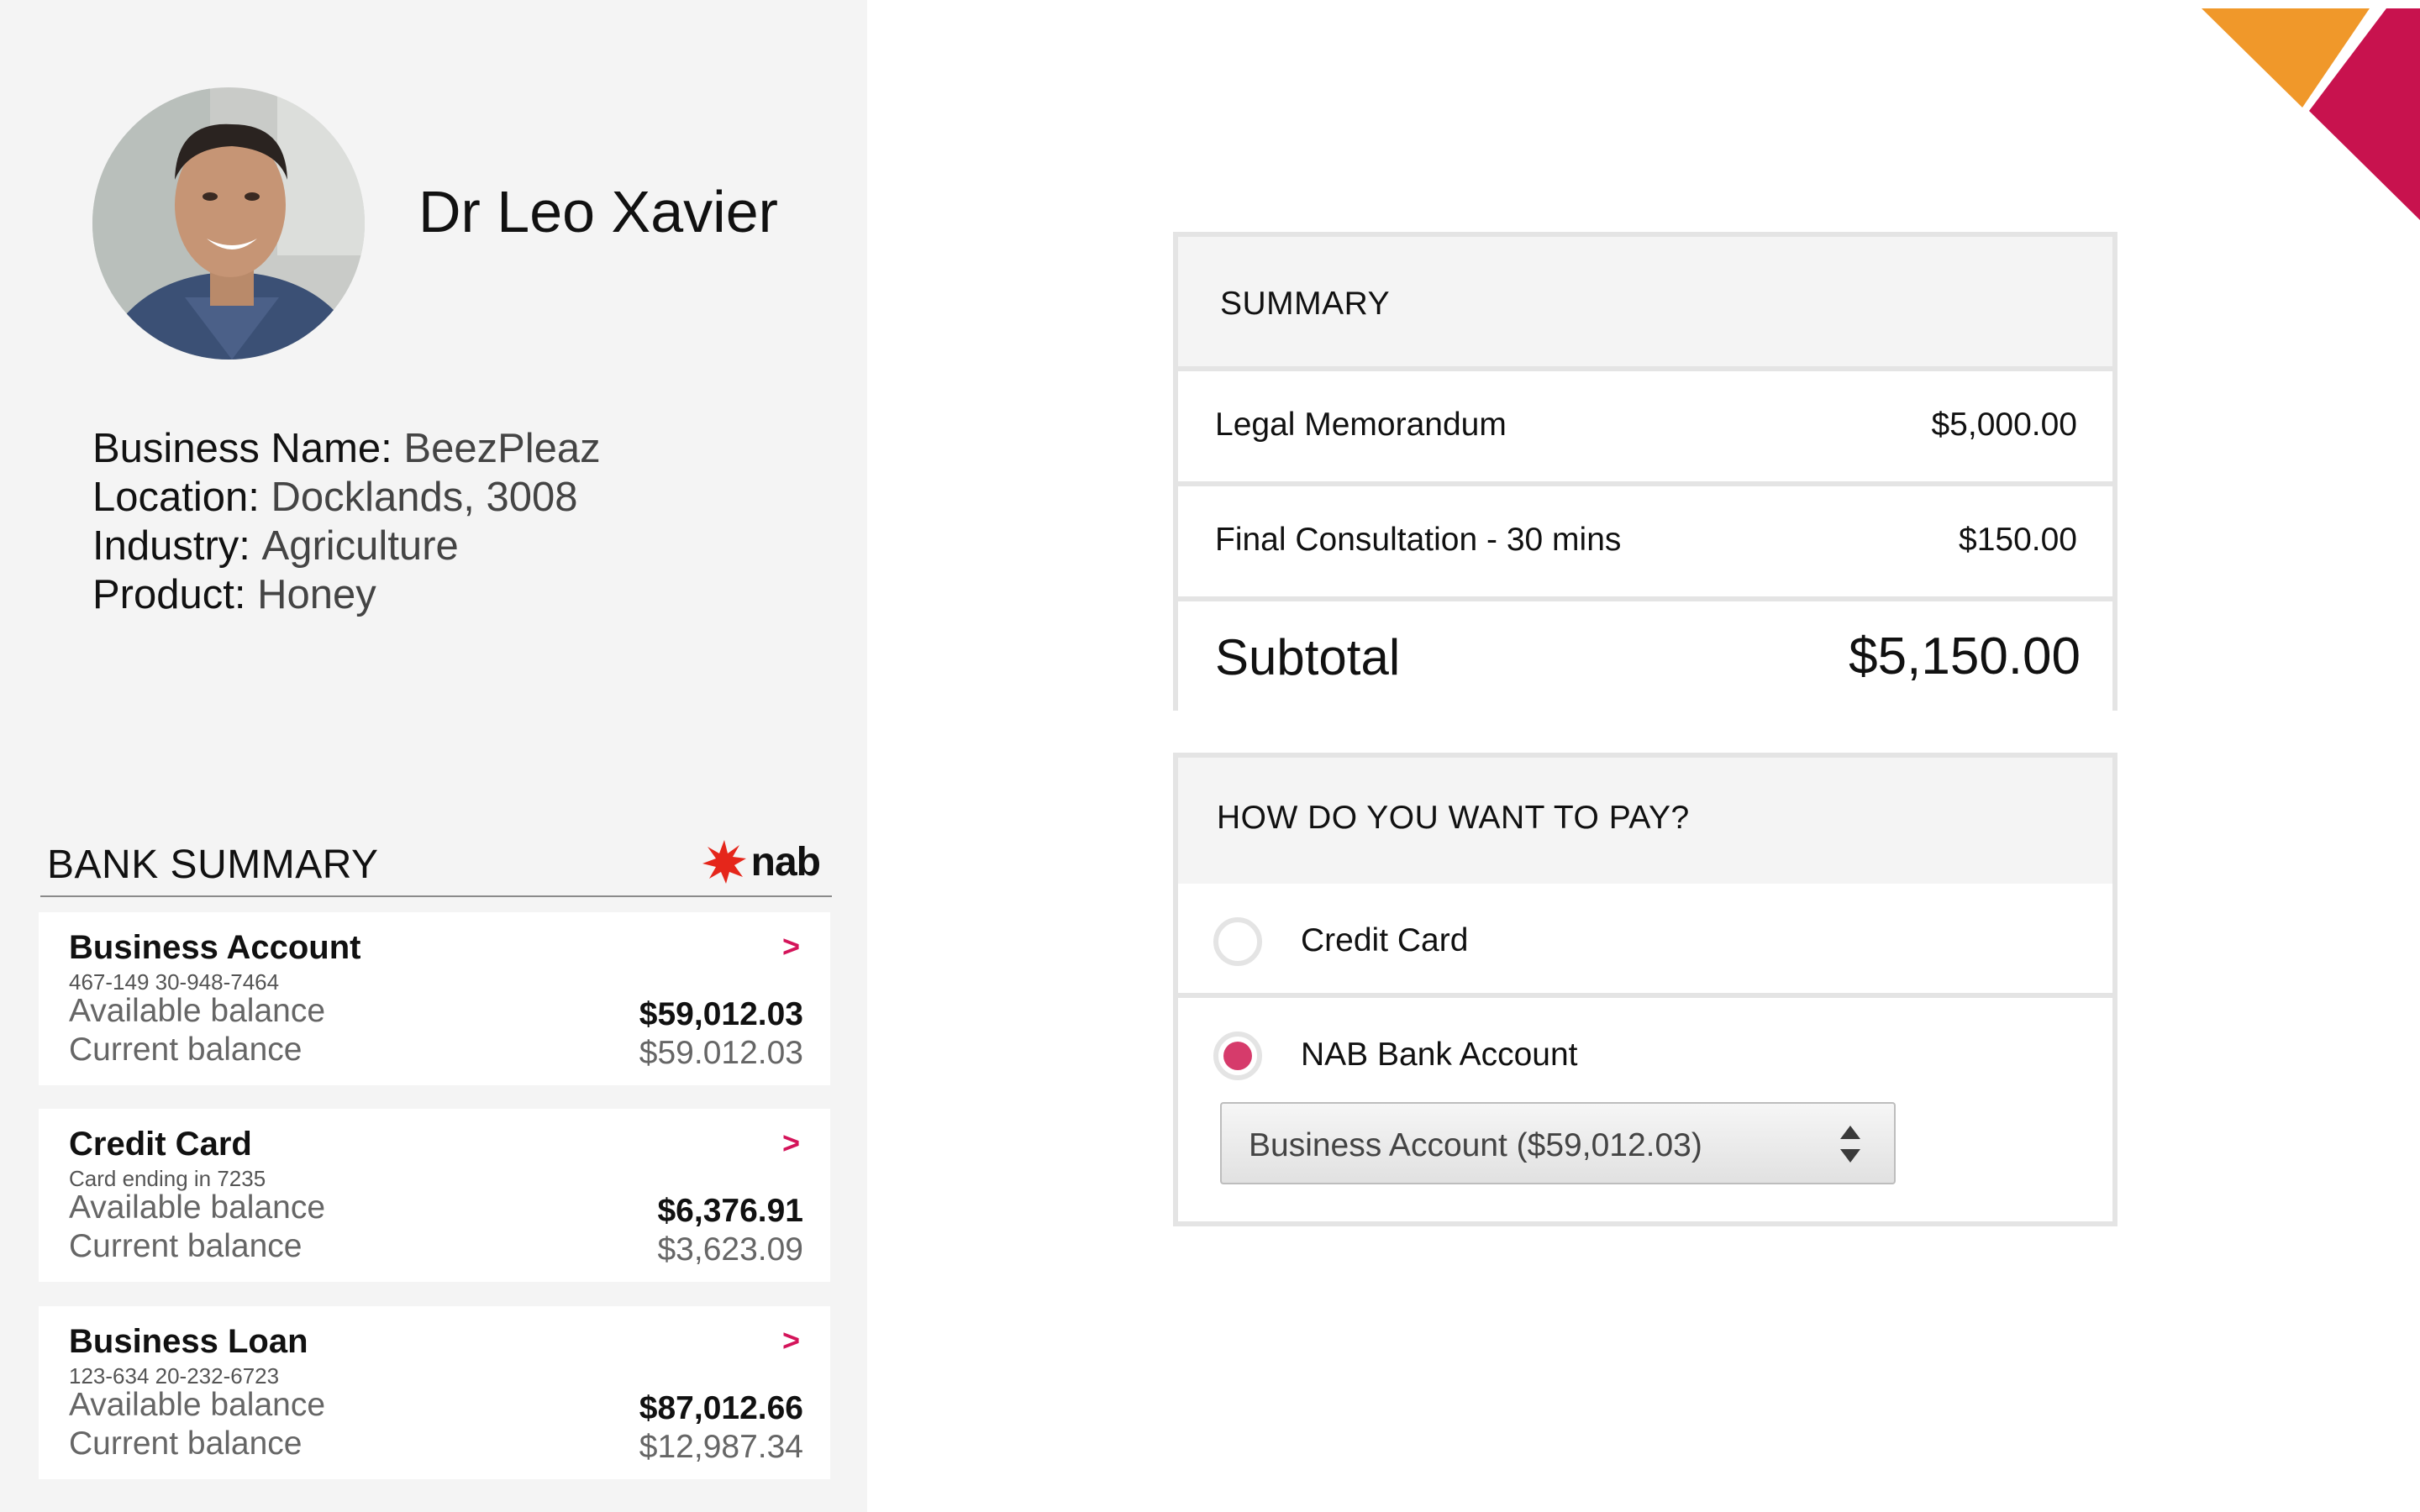 The height and width of the screenshot is (1512, 2420). What do you see at coordinates (1237, 941) in the screenshot?
I see `radio-credit-card` at bounding box center [1237, 941].